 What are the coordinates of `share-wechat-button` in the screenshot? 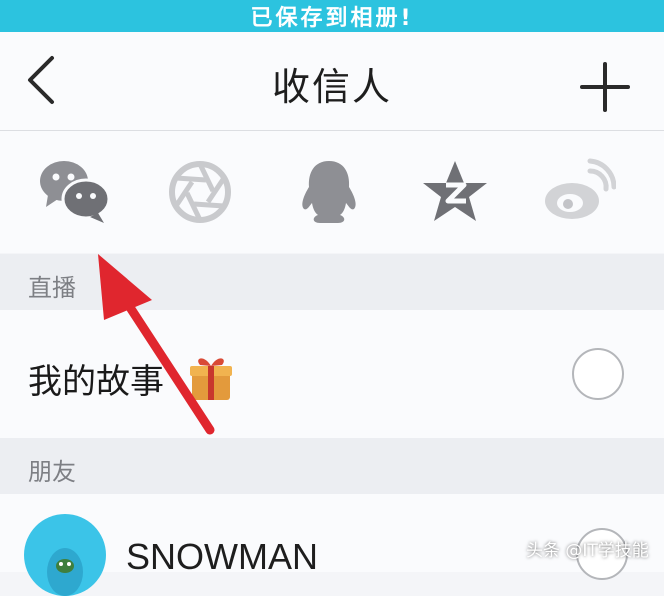 It's located at (75, 192).